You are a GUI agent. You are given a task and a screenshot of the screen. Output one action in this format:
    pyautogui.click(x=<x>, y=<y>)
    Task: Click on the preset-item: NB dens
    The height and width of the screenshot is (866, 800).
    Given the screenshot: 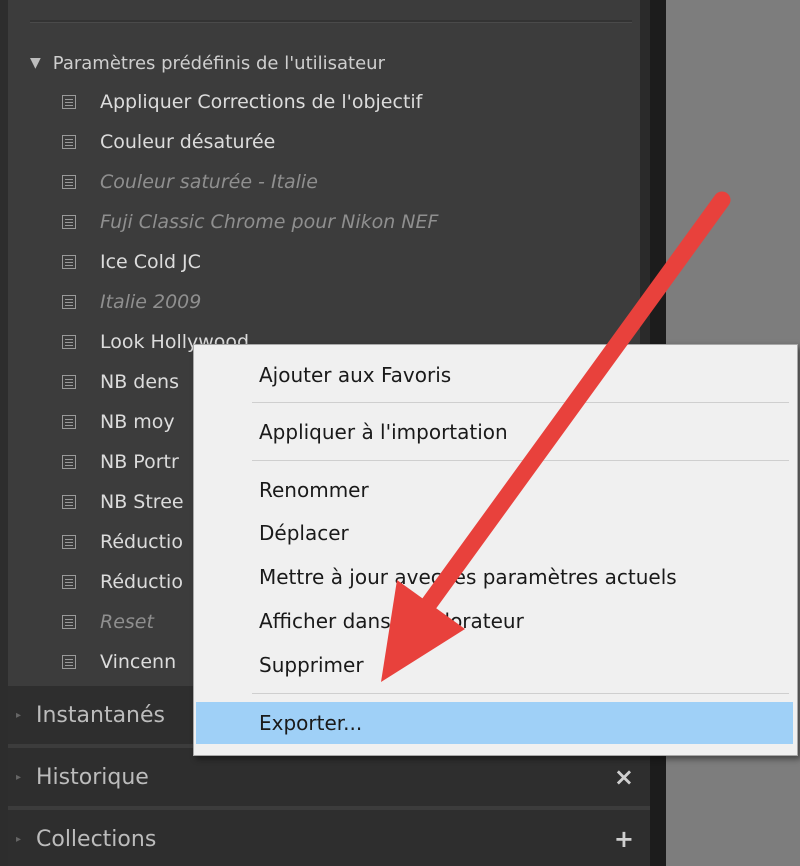 What is the action you would take?
    pyautogui.click(x=120, y=382)
    